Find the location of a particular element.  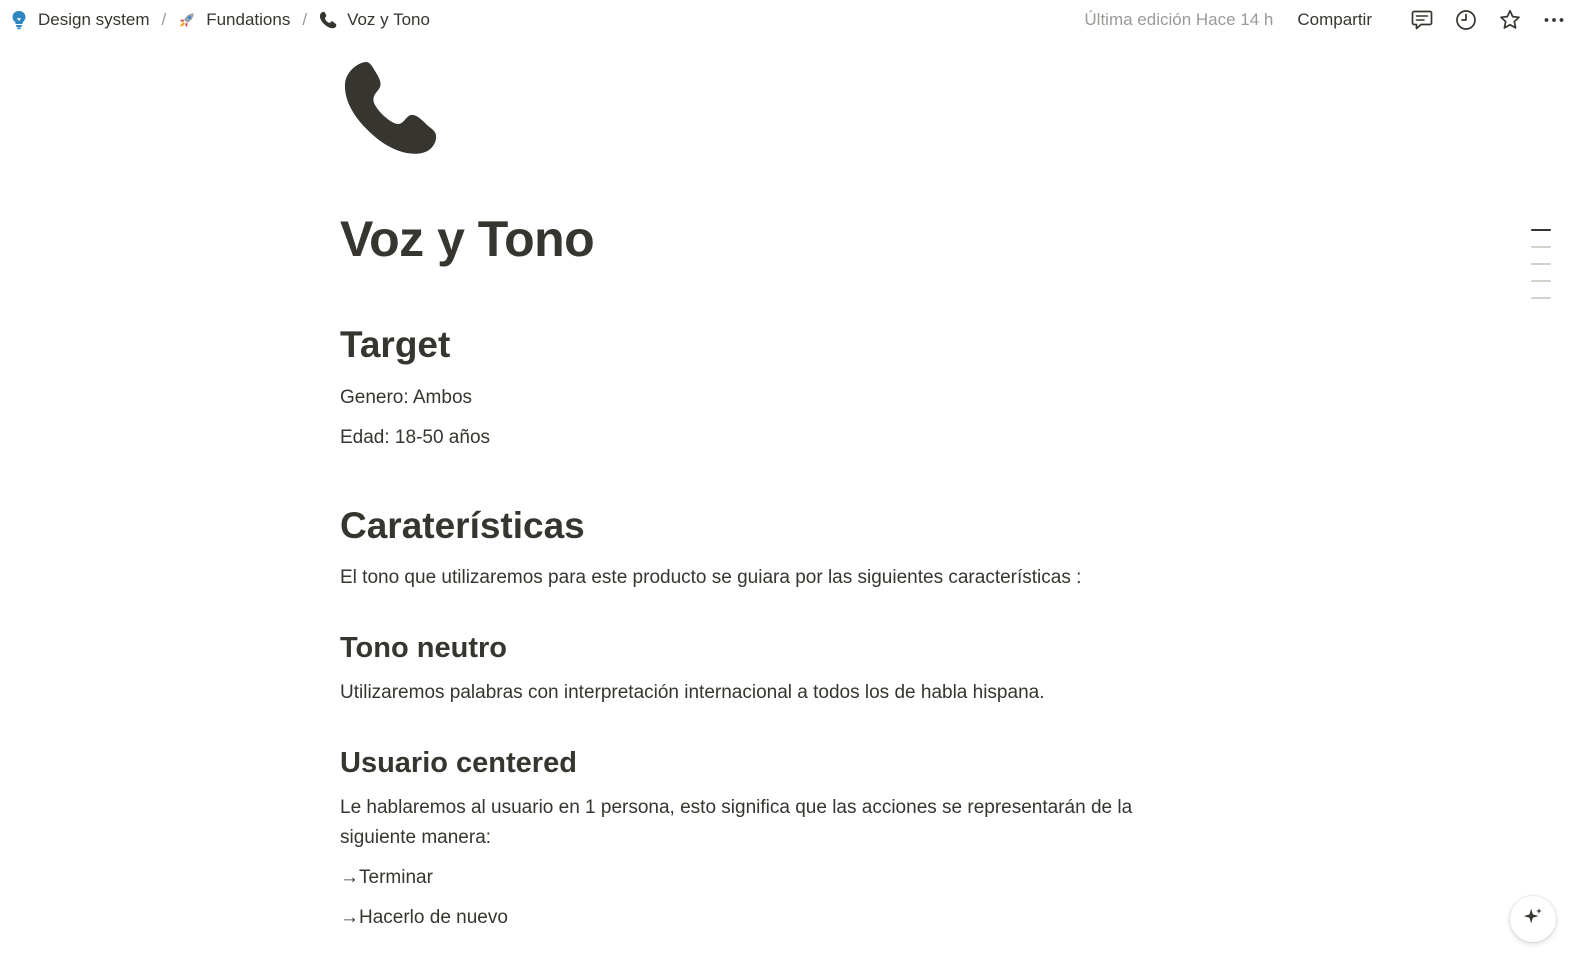

breadcrumb-item-fundations: Fundations is located at coordinates (234, 20).